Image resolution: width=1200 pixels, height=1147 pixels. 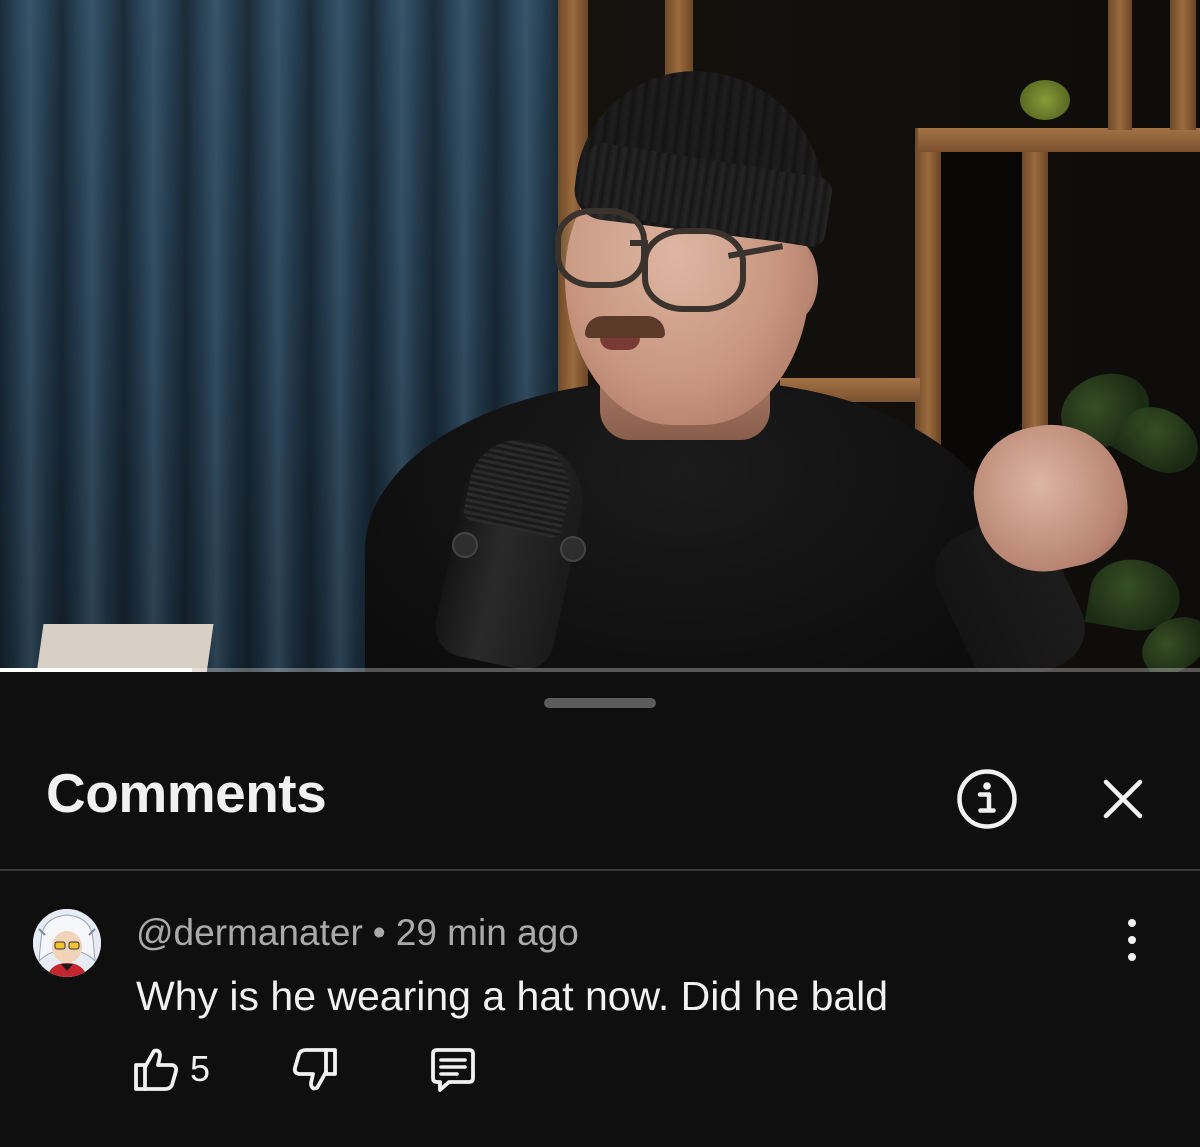 What do you see at coordinates (1045, 100) in the screenshot?
I see `shelf-figurine` at bounding box center [1045, 100].